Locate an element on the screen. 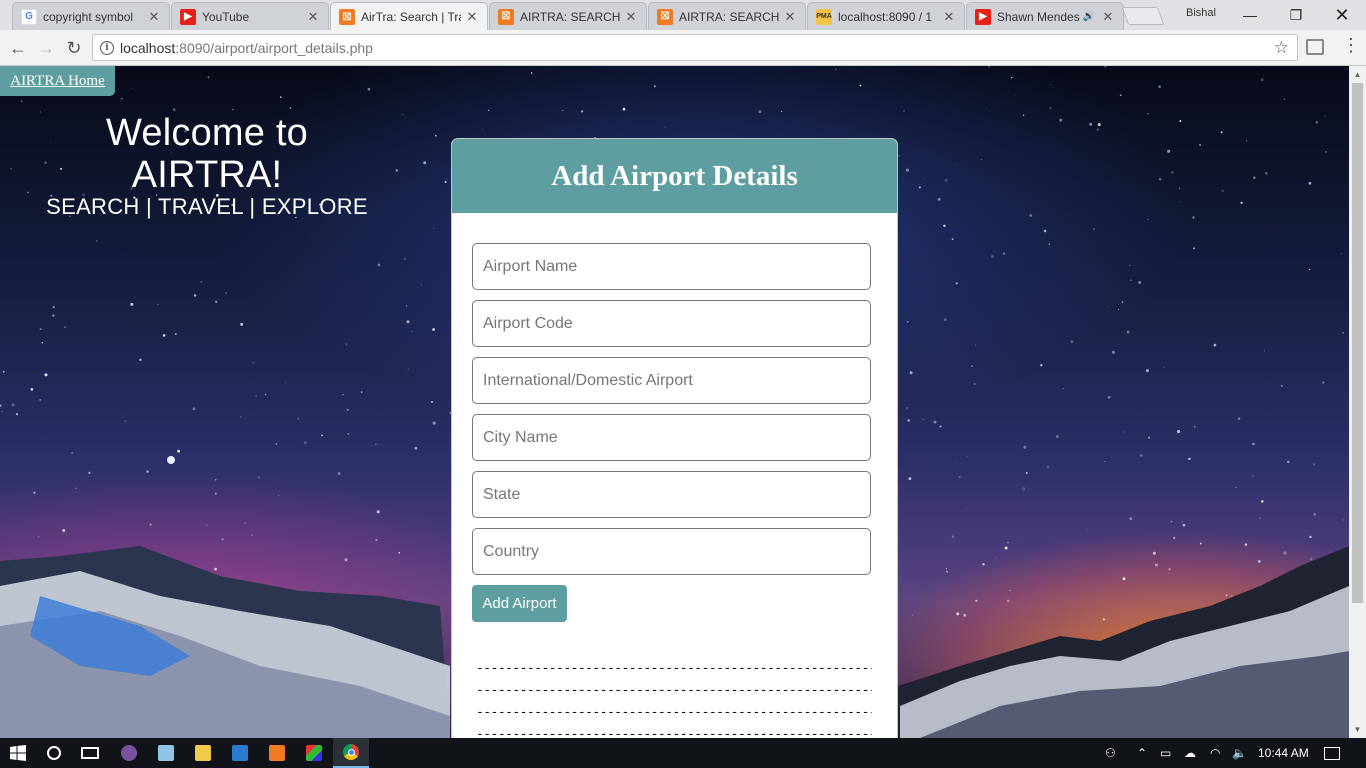  url-host: localhost is located at coordinates (148, 47).